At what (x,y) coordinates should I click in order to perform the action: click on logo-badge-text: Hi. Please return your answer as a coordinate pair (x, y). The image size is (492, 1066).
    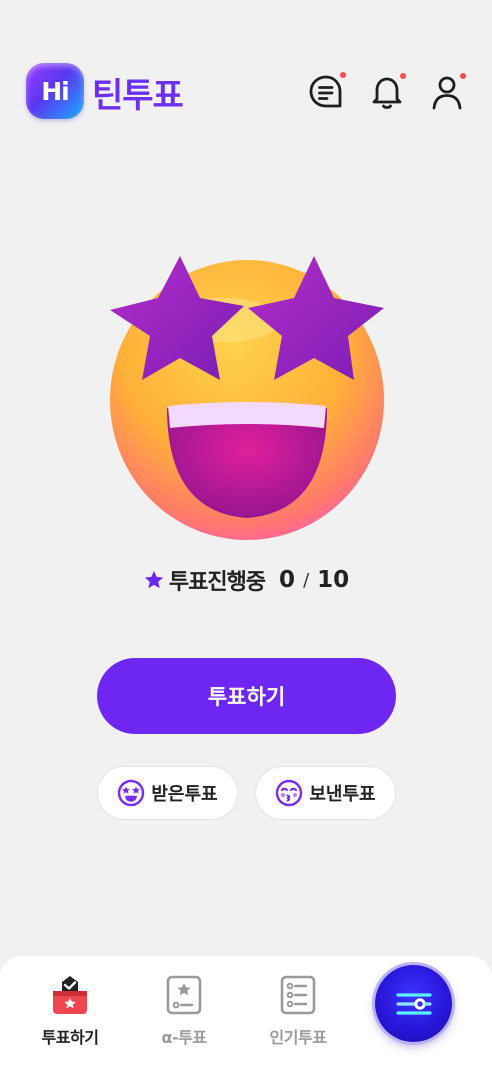
    Looking at the image, I should click on (55, 91).